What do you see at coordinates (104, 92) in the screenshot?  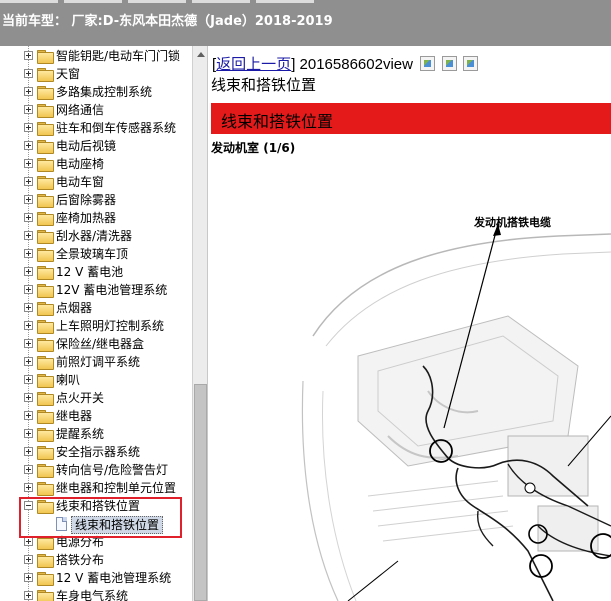 I see `tree-item-label: 多路集成控制系统` at bounding box center [104, 92].